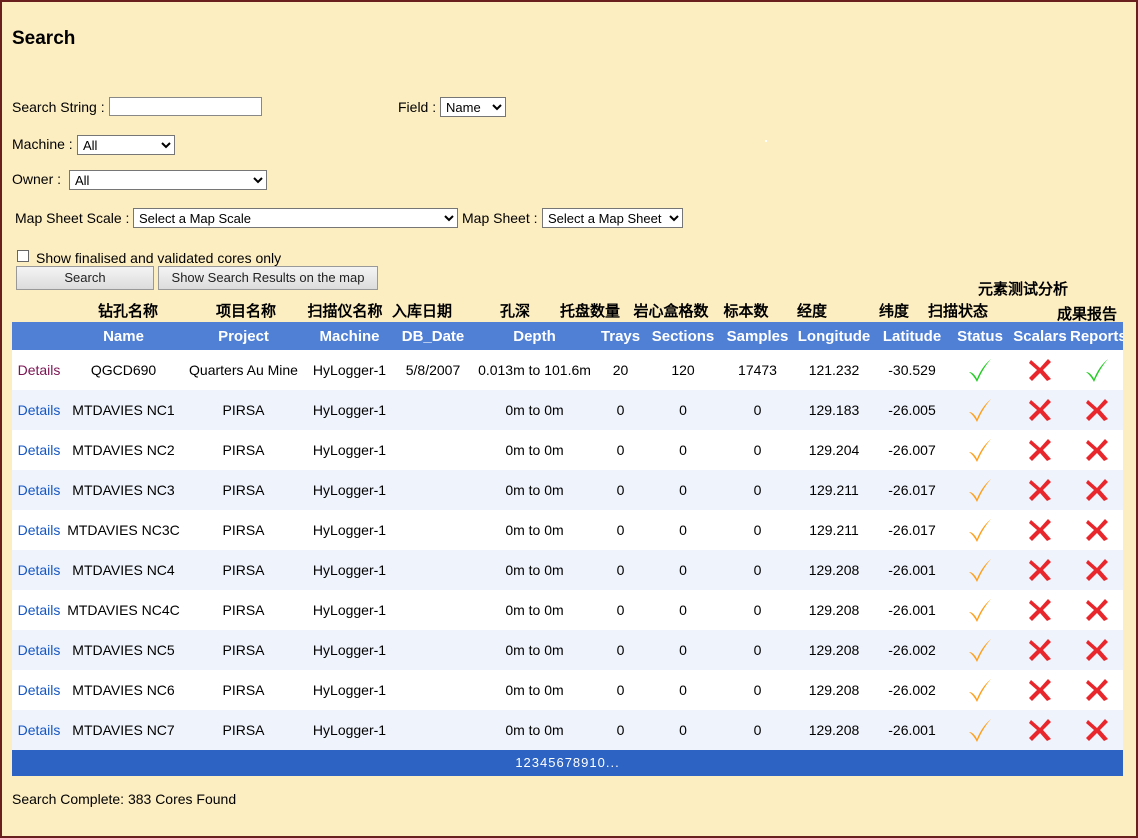 The image size is (1138, 838). What do you see at coordinates (58, 107) in the screenshot?
I see `search-string-label: Search String :` at bounding box center [58, 107].